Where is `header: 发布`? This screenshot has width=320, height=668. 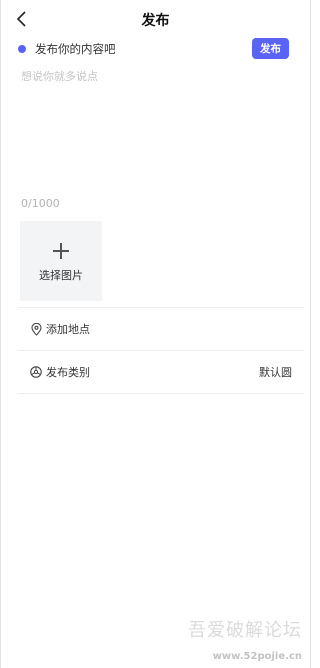
header: 发布 is located at coordinates (155, 19).